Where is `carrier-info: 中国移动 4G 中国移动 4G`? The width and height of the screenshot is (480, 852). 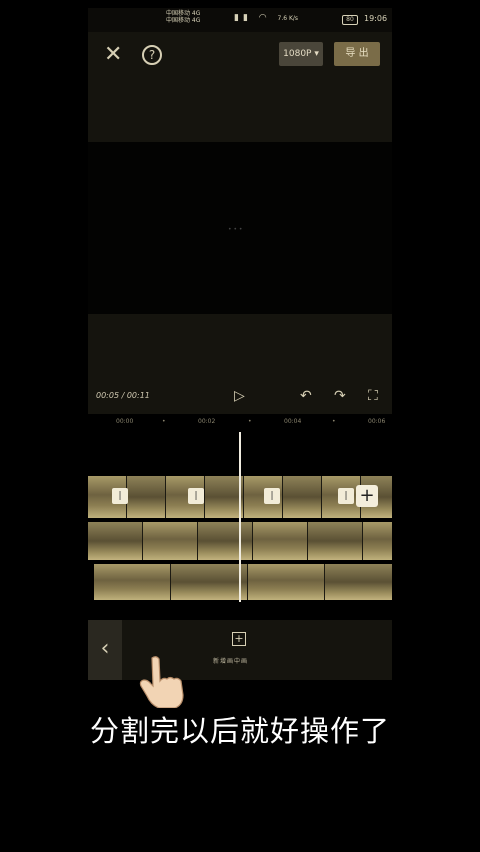 carrier-info: 中国移动 4G 中国移动 4G is located at coordinates (183, 17).